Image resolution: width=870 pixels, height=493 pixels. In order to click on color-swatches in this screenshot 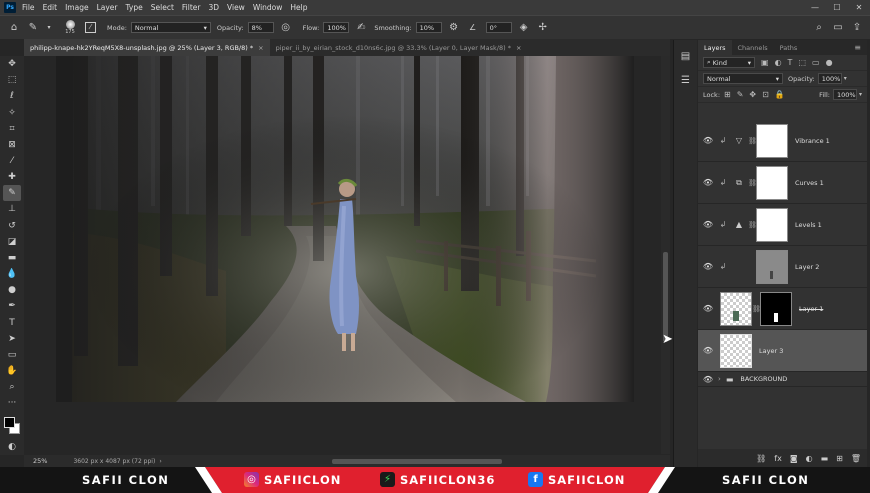, I will do `click(12, 426)`.